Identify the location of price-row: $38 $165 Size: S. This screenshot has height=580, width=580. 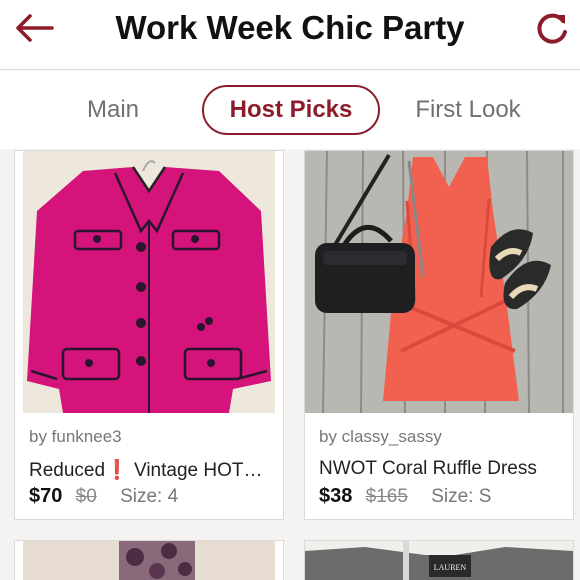
(405, 496).